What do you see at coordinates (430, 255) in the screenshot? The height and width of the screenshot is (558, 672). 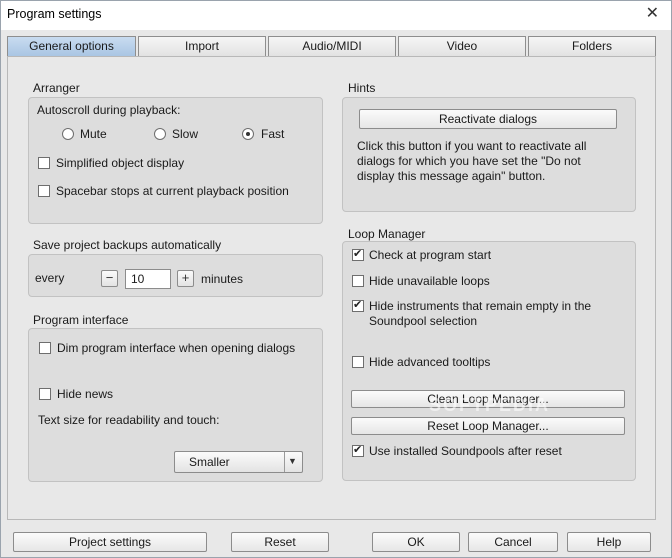 I see `check-at-start-label: Check at program start` at bounding box center [430, 255].